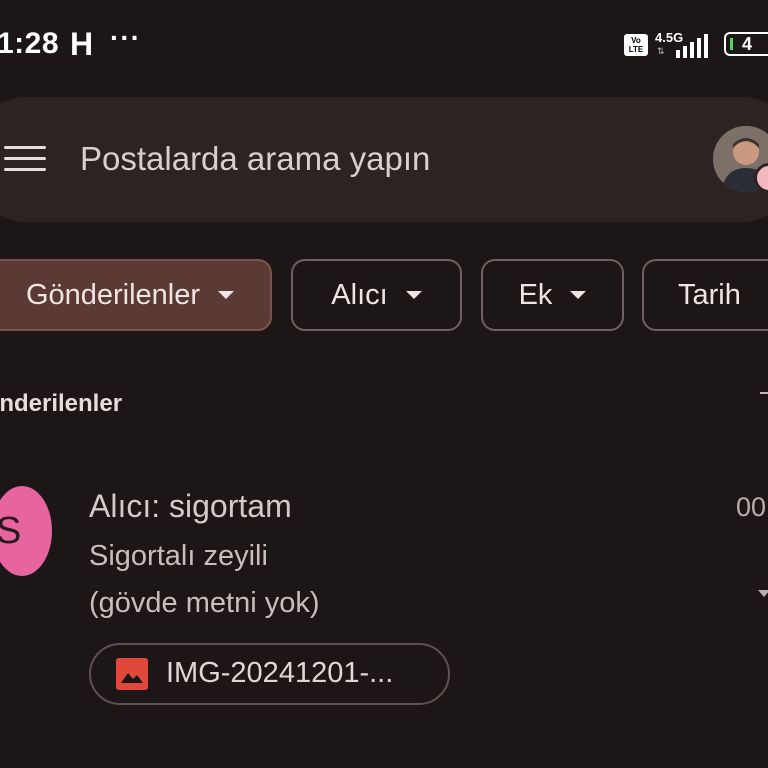 This screenshot has height=768, width=768. What do you see at coordinates (359, 294) in the screenshot?
I see `filter-chip-label: Alıcı` at bounding box center [359, 294].